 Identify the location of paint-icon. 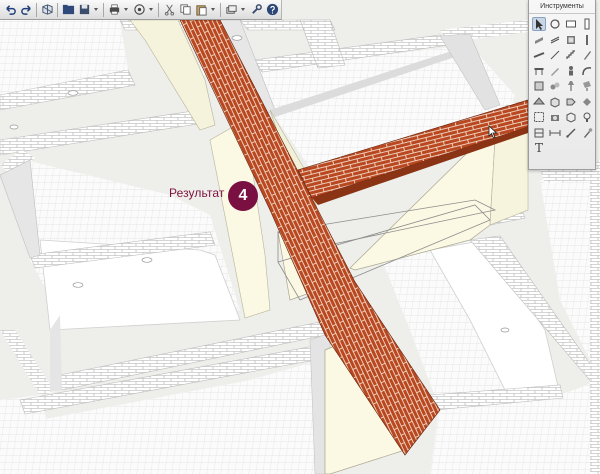
(587, 86).